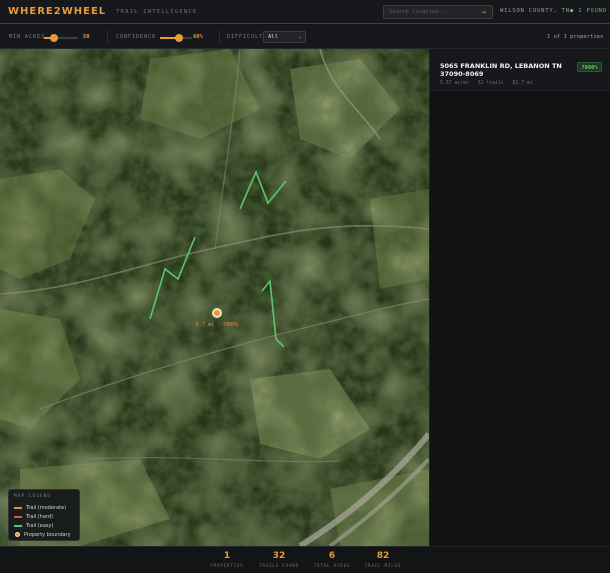 The width and height of the screenshot is (610, 573). What do you see at coordinates (40, 516) in the screenshot?
I see `legend-label: Trail (hard)` at bounding box center [40, 516].